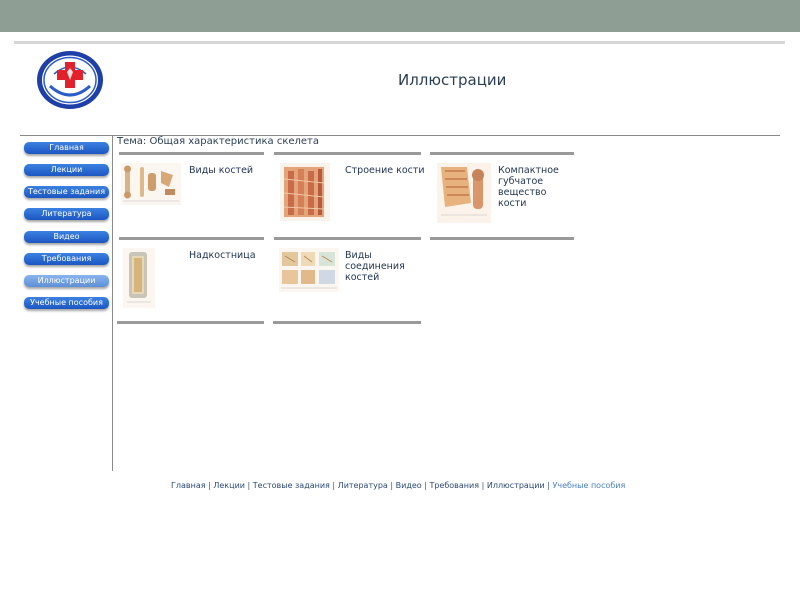 The image size is (800, 600). Describe the element at coordinates (221, 170) in the screenshot. I see `card-label: Виды костей` at that location.